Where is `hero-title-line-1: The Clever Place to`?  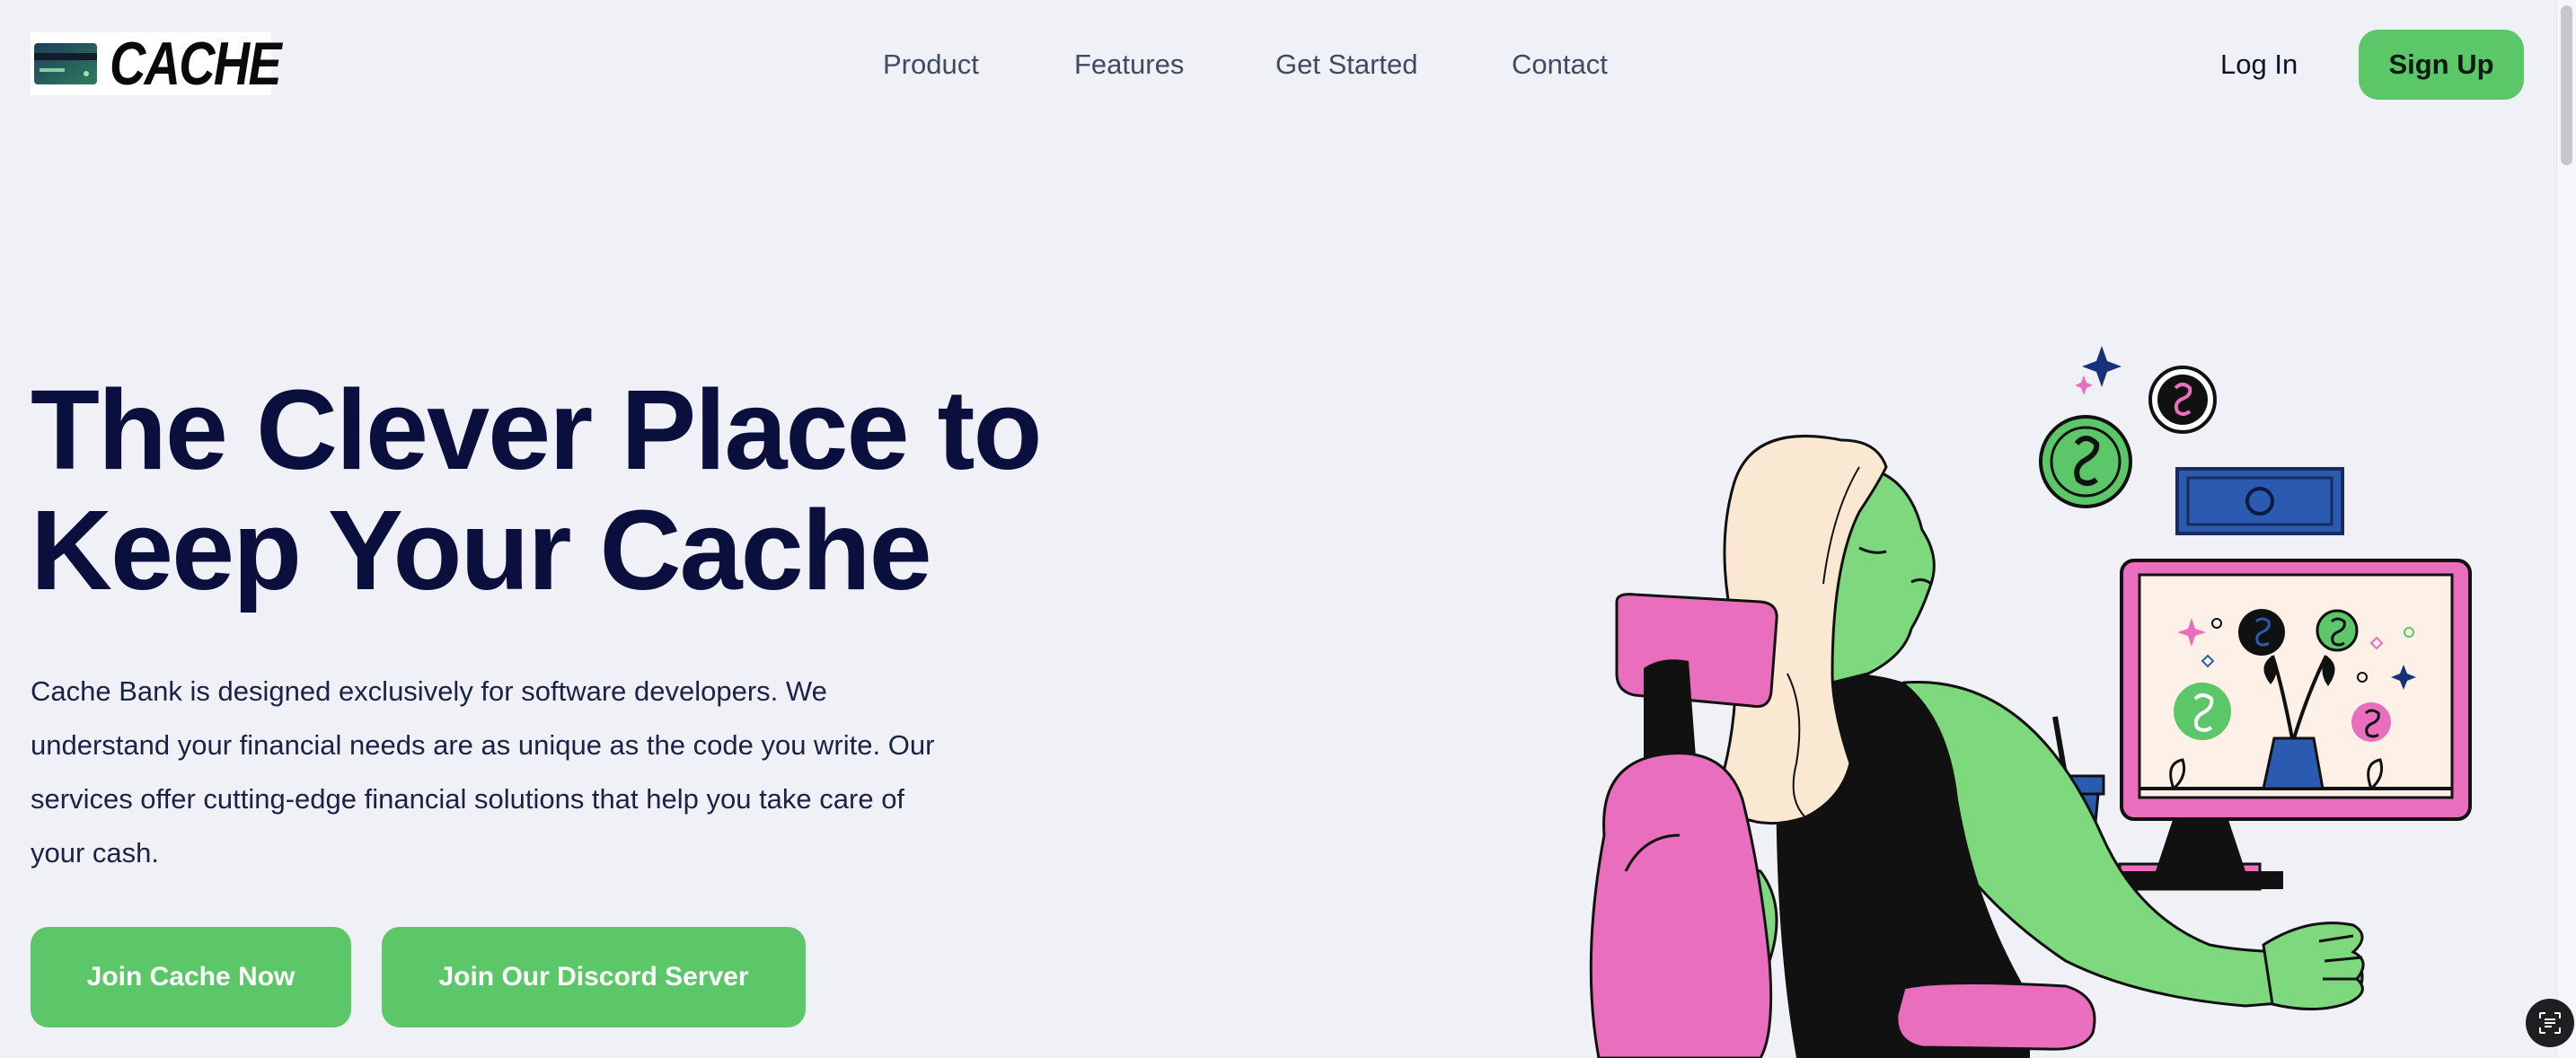 hero-title-line-1: The Clever Place to is located at coordinates (536, 429).